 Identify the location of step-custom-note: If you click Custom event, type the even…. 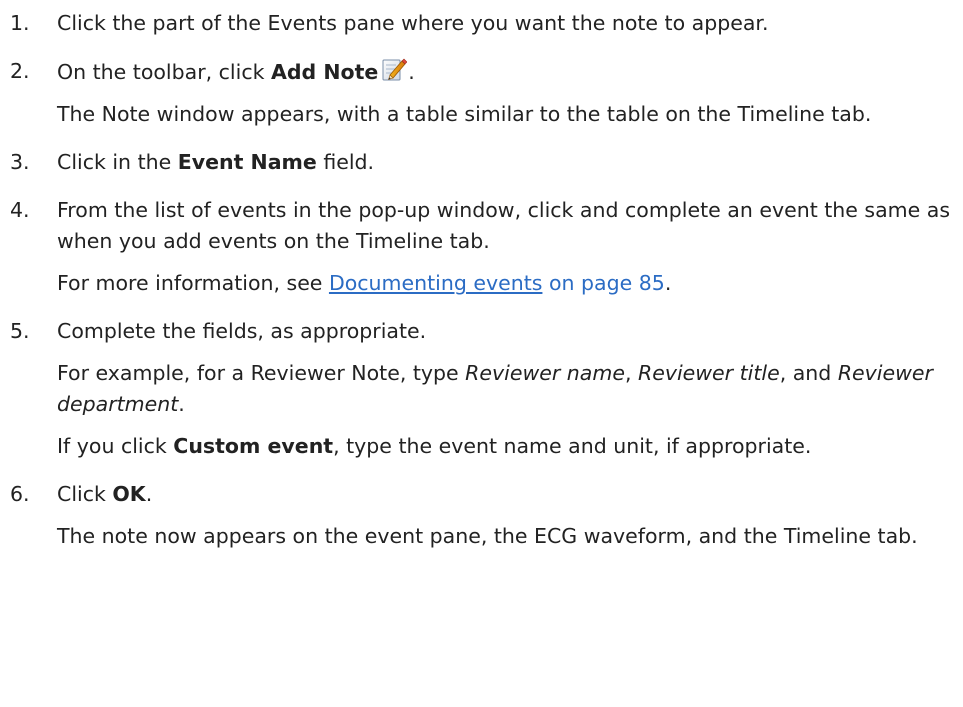
(510, 446).